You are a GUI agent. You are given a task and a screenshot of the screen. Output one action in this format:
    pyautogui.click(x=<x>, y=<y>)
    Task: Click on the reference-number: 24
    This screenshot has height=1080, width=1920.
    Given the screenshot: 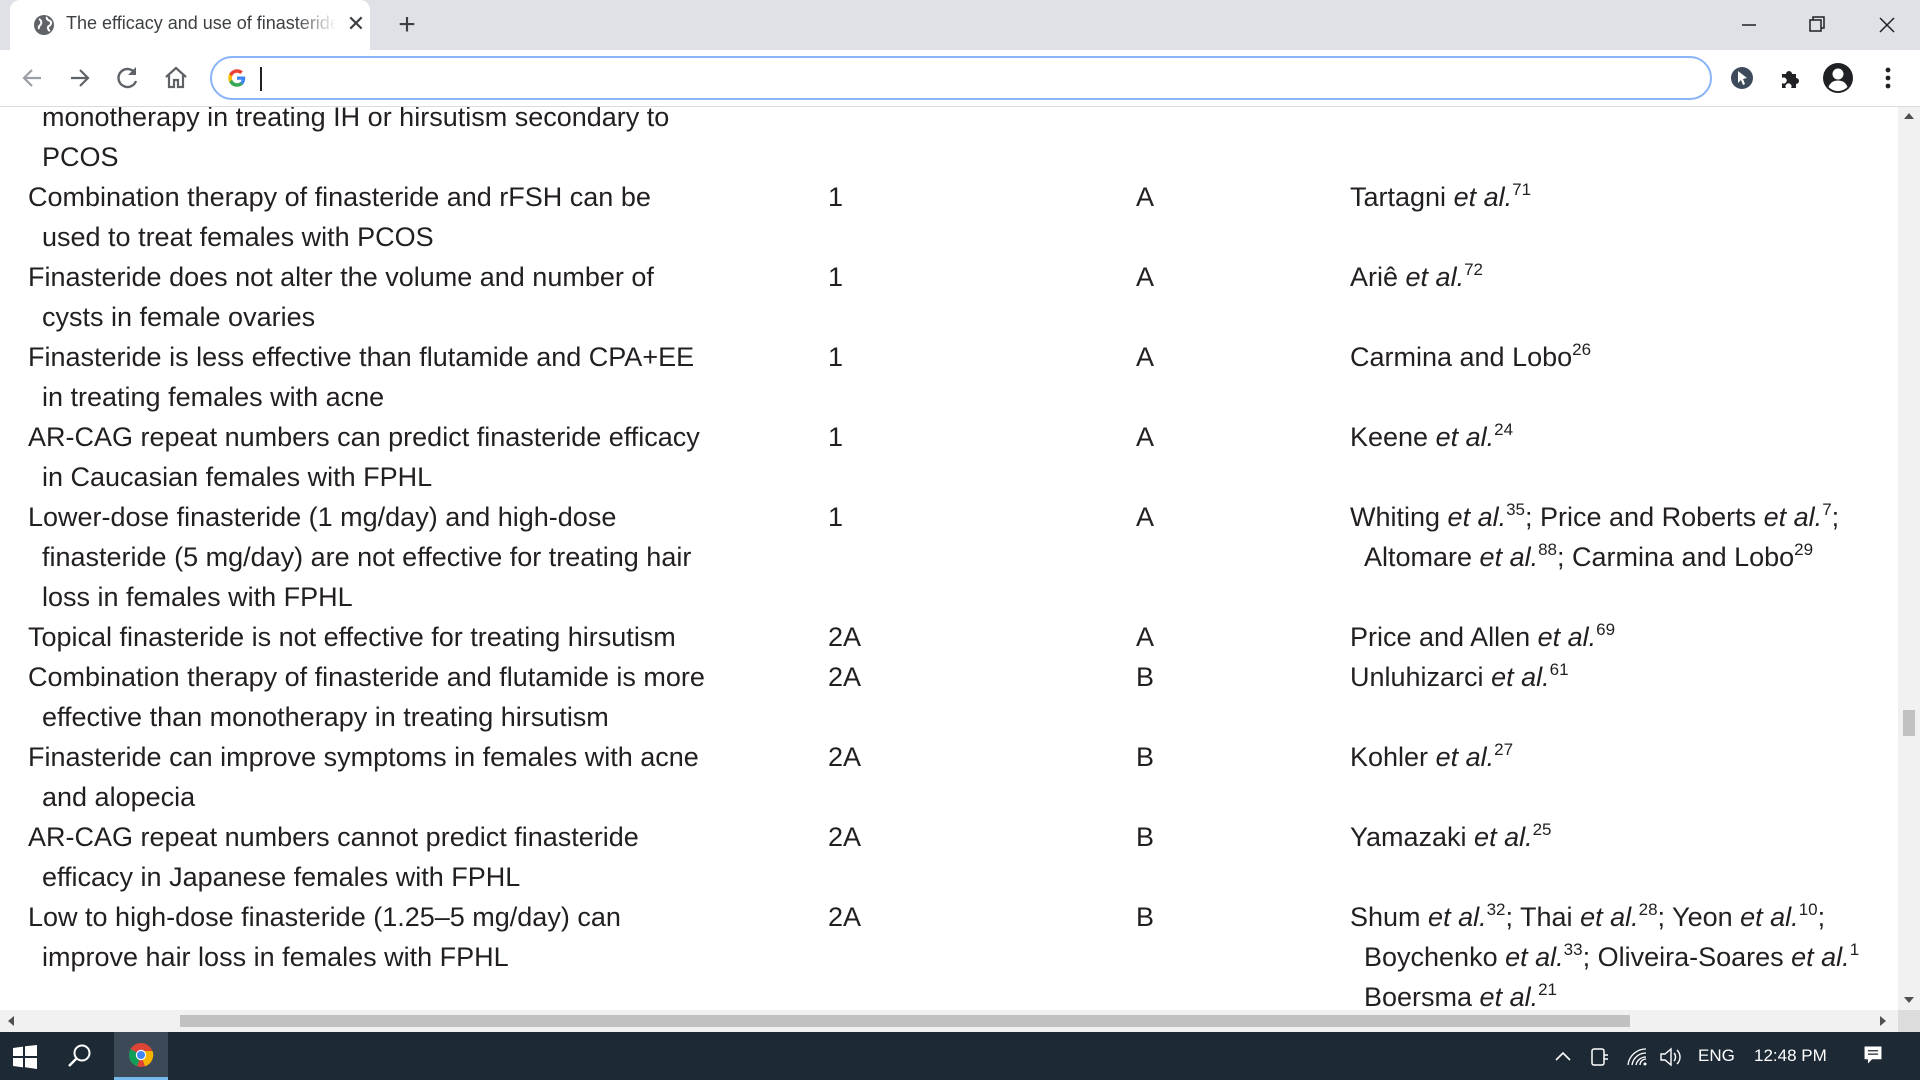 What is the action you would take?
    pyautogui.click(x=1503, y=429)
    